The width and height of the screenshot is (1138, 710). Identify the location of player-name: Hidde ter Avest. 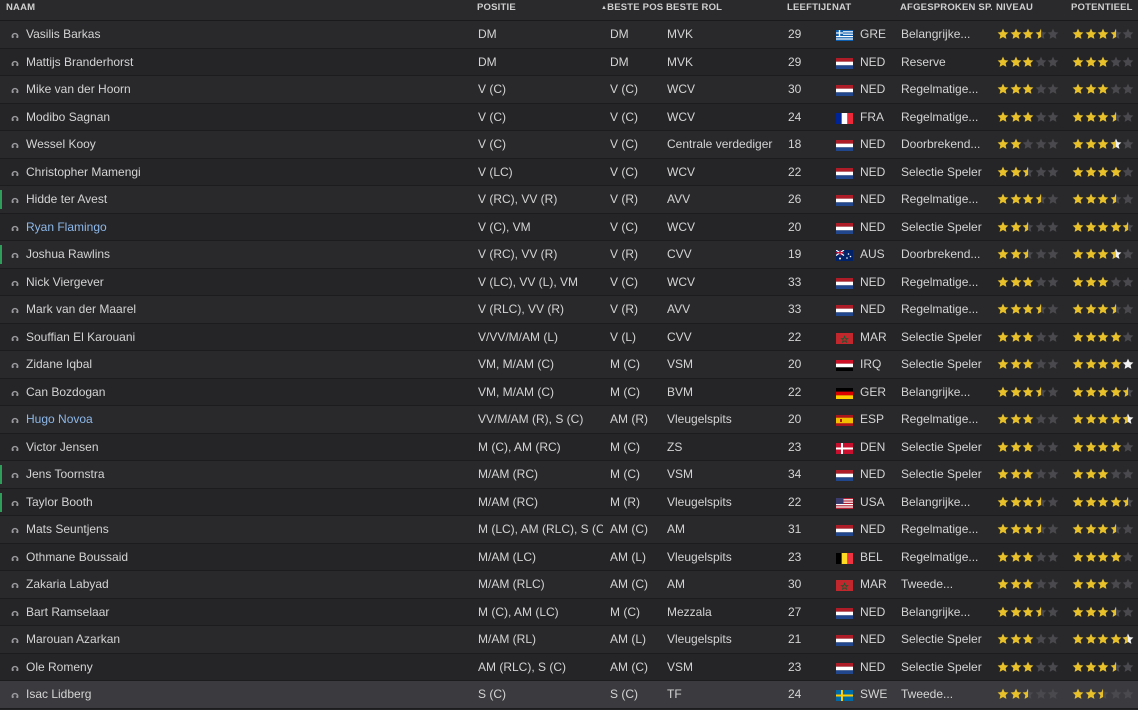
(246, 199).